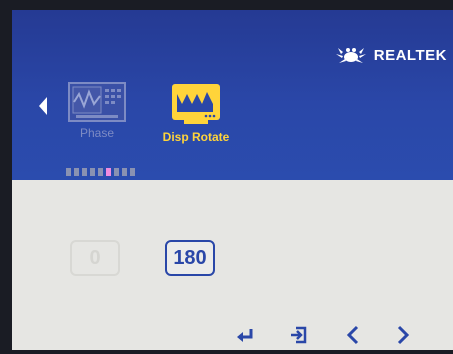 This screenshot has width=453, height=354. I want to click on brand-name: REALTEK, so click(410, 55).